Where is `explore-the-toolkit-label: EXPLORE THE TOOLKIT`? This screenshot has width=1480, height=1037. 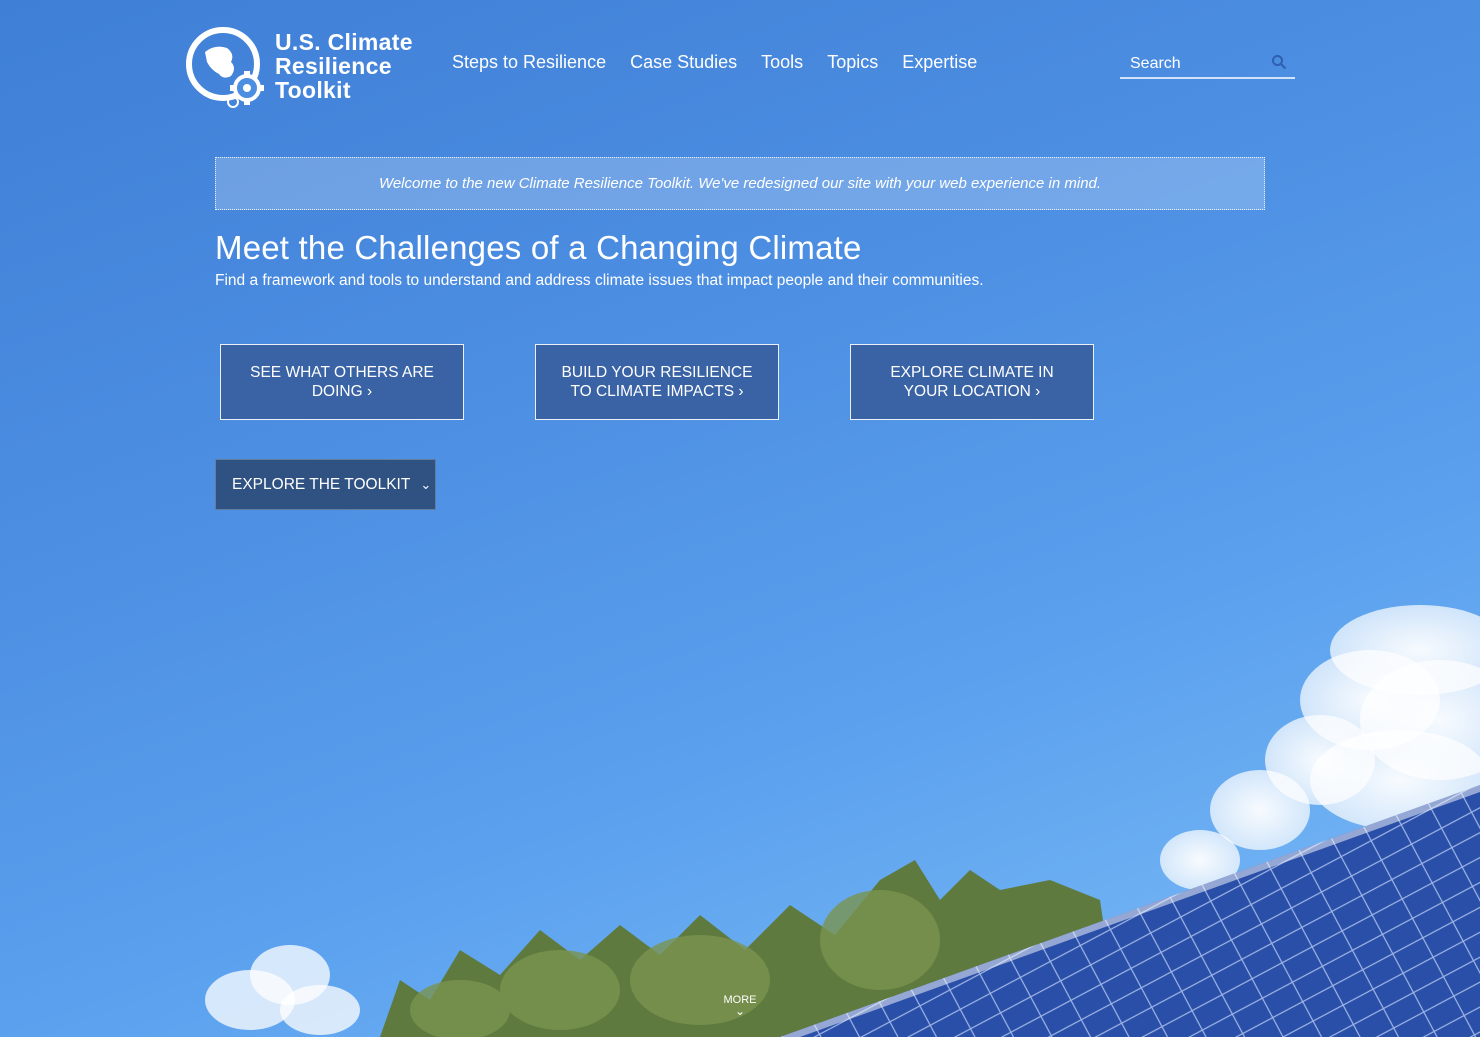 explore-the-toolkit-label: EXPLORE THE TOOLKIT is located at coordinates (321, 484).